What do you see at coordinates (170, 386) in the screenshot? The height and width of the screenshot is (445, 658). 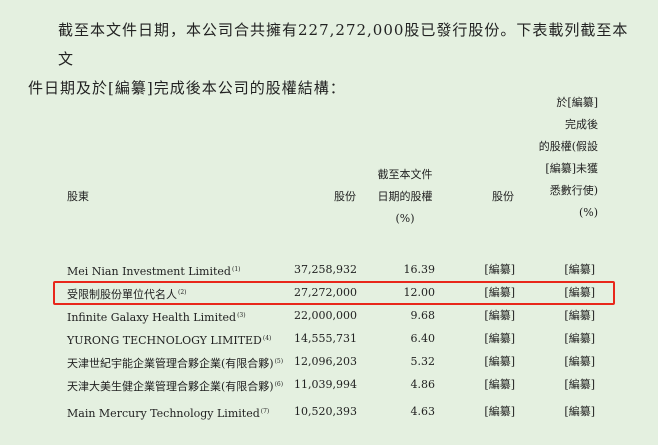 I see `shareholder-name-text: 天津大美生健企業管理合夥企業(有限合夥)` at bounding box center [170, 386].